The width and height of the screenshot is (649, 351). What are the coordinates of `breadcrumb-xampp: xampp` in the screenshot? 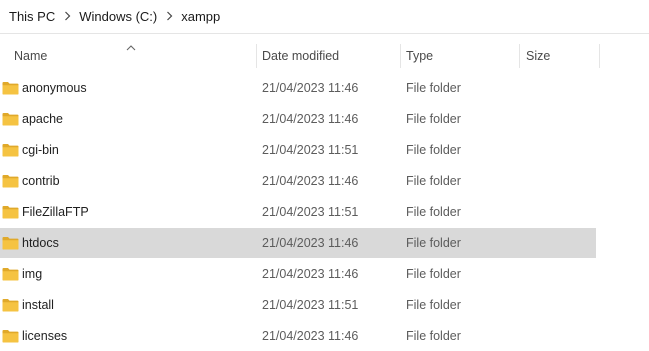 It's located at (200, 16).